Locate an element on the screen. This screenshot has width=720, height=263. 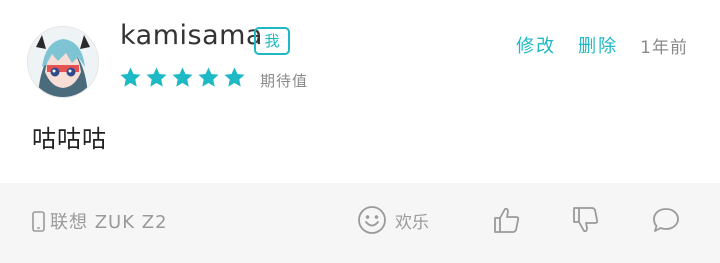
comment-text: 咕咕咕 is located at coordinates (69, 139).